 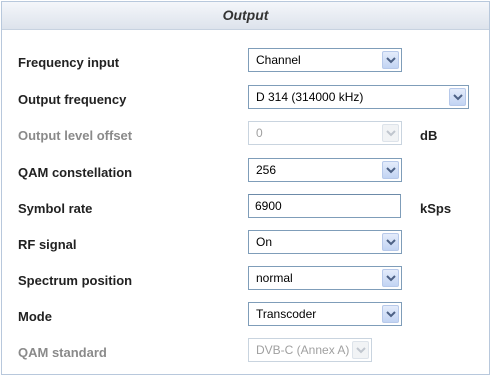 What do you see at coordinates (324, 206) in the screenshot?
I see `symbol-rate-input: 6900` at bounding box center [324, 206].